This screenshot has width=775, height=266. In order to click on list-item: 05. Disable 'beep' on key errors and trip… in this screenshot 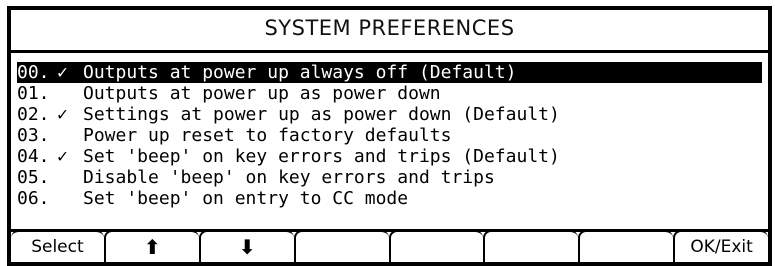, I will do `click(389, 177)`.